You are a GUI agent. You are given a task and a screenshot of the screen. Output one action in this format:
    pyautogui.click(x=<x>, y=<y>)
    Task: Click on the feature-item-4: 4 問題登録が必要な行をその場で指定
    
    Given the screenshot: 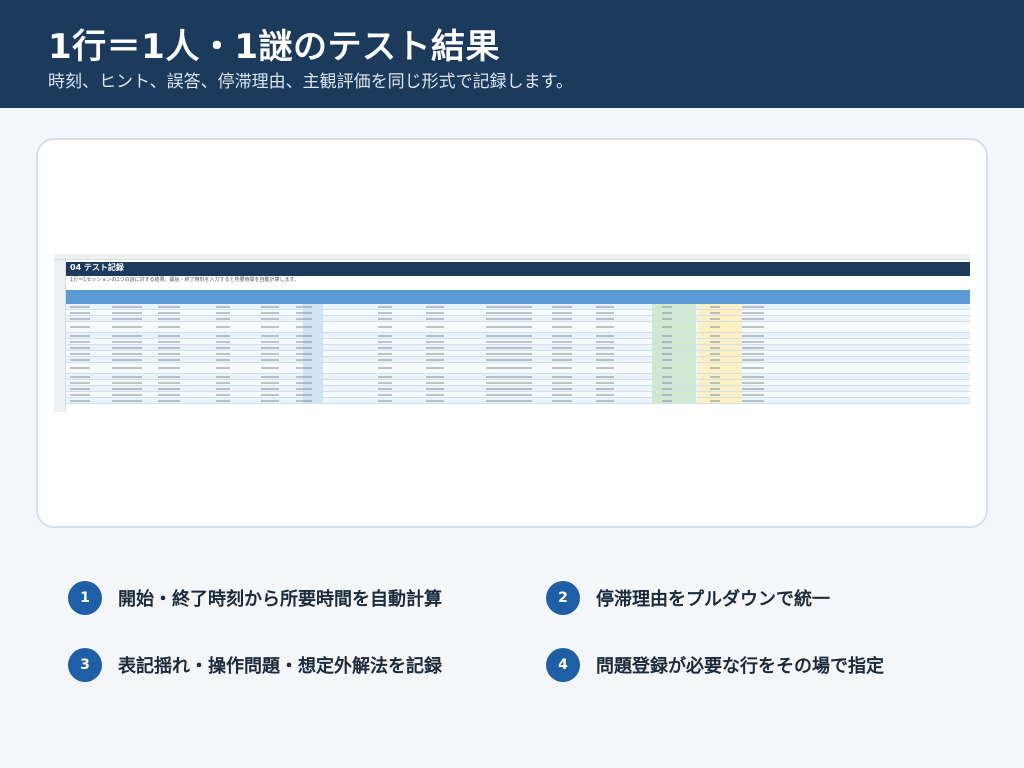 What is the action you would take?
    pyautogui.click(x=715, y=665)
    